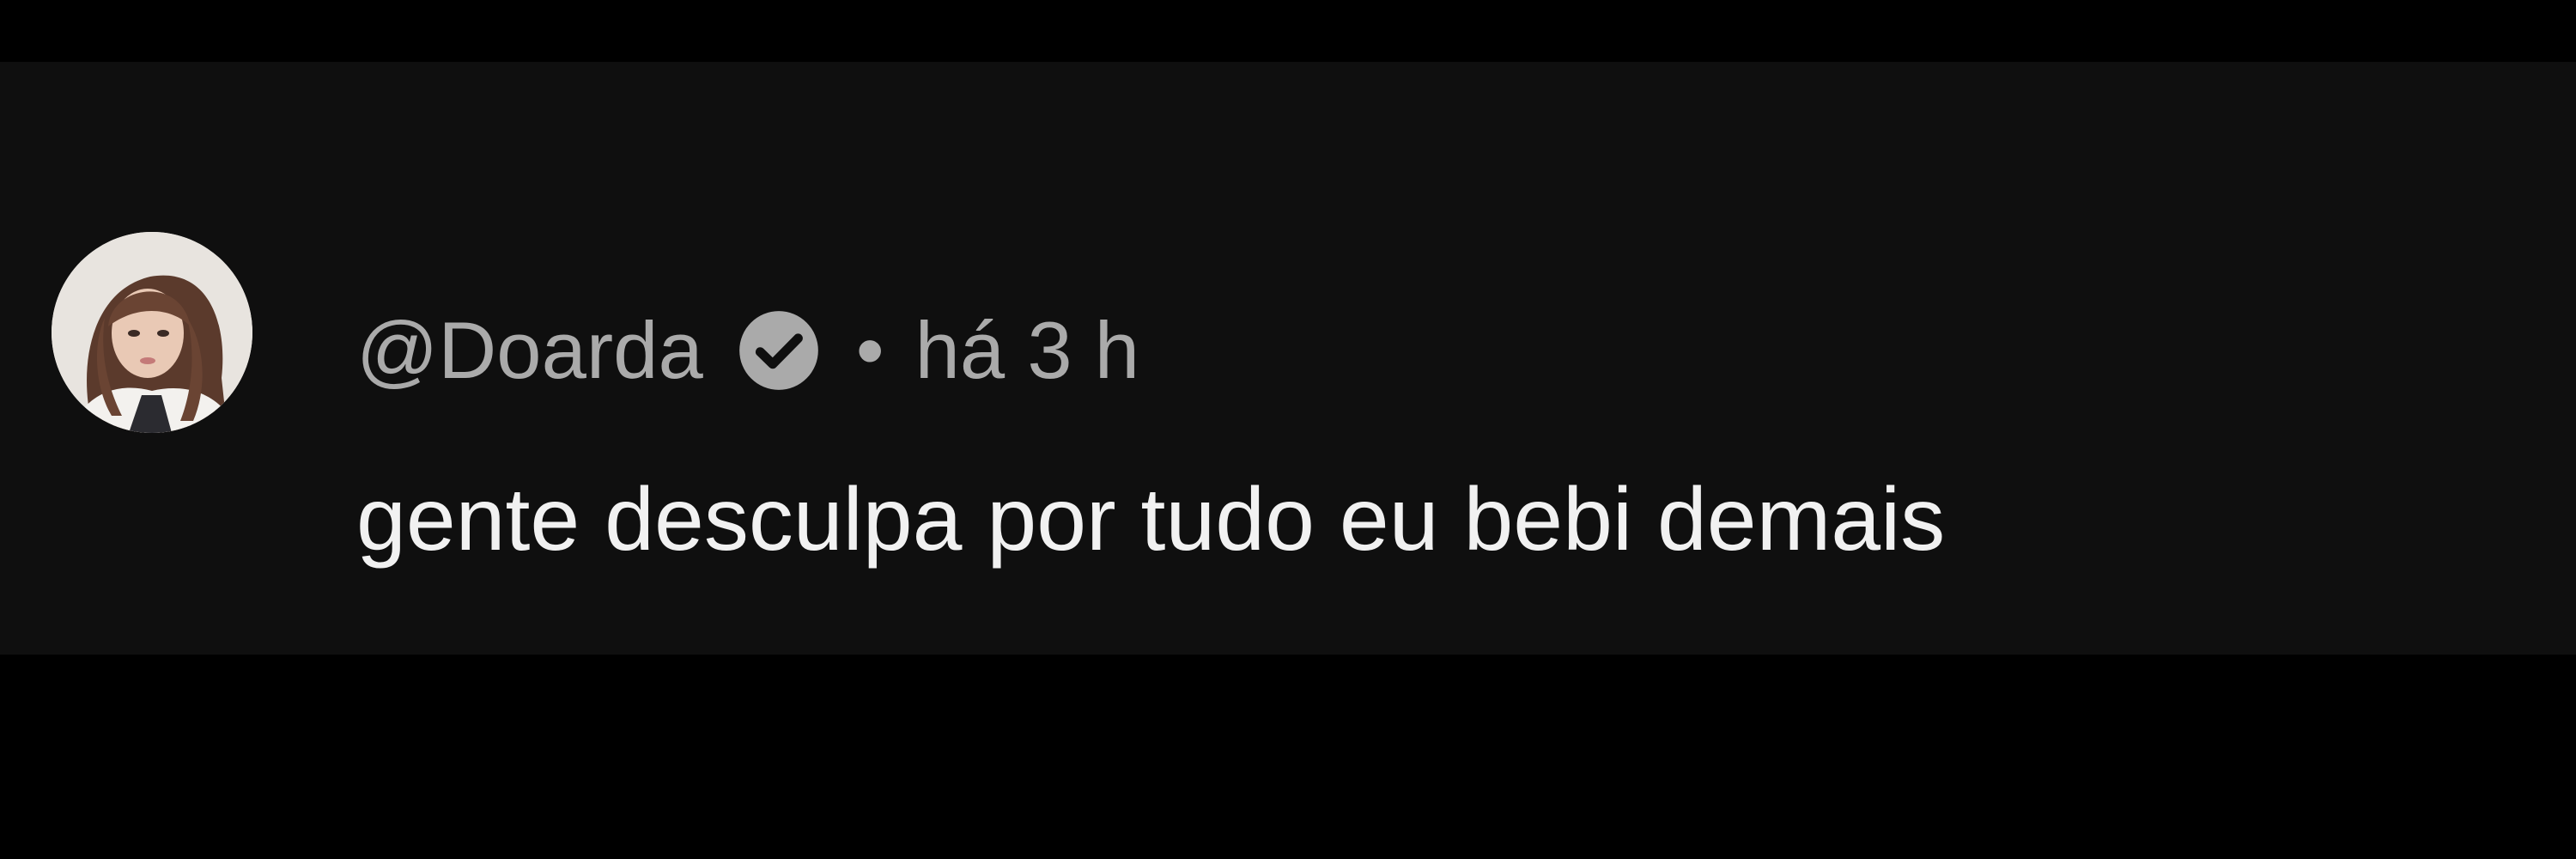 The image size is (2576, 859). I want to click on verified-check-icon, so click(779, 351).